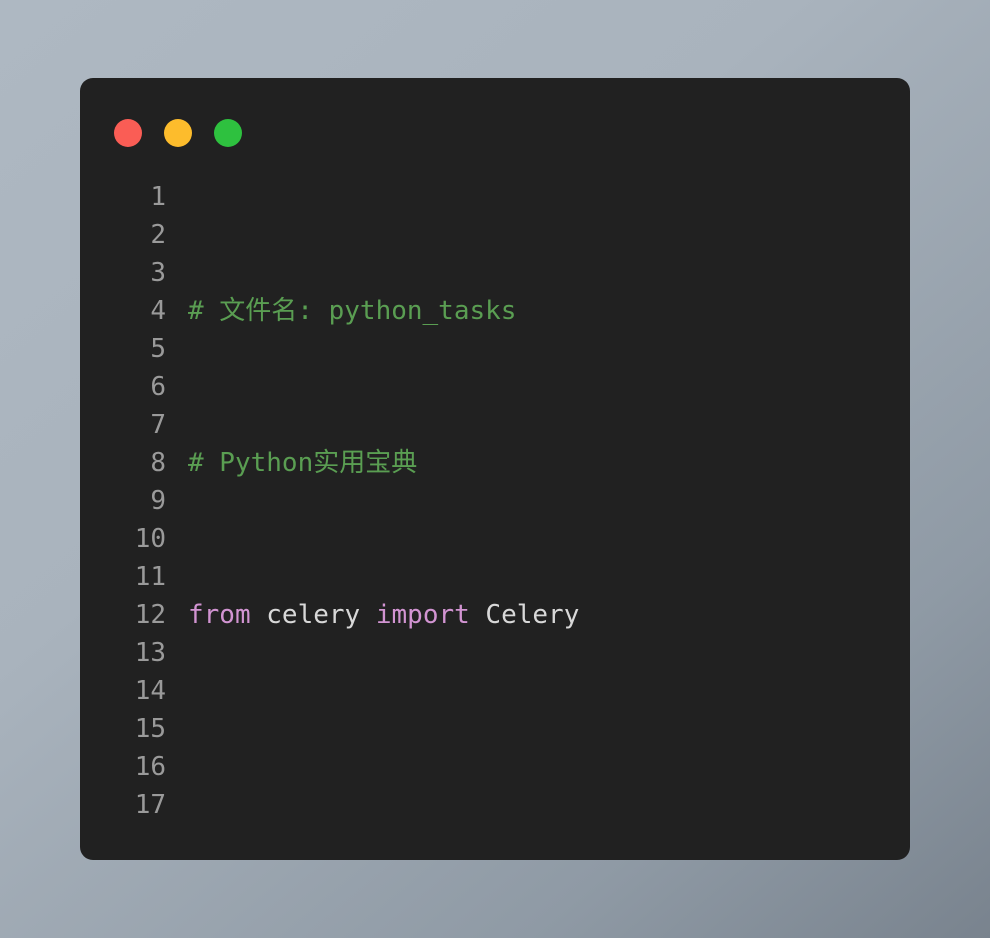 The height and width of the screenshot is (938, 990). What do you see at coordinates (150, 729) in the screenshot?
I see `line-number: 15` at bounding box center [150, 729].